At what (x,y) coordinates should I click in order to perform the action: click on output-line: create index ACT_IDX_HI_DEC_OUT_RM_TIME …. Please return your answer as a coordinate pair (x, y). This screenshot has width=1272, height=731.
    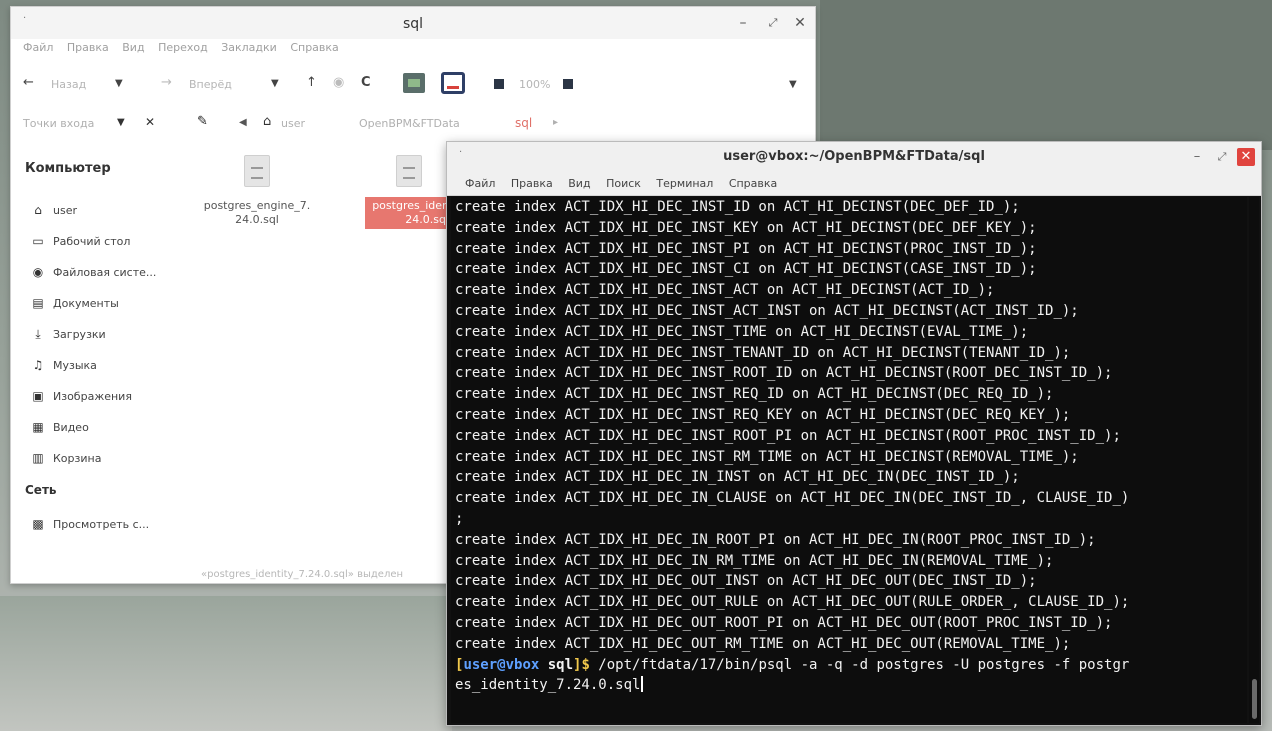
    Looking at the image, I should click on (763, 643).